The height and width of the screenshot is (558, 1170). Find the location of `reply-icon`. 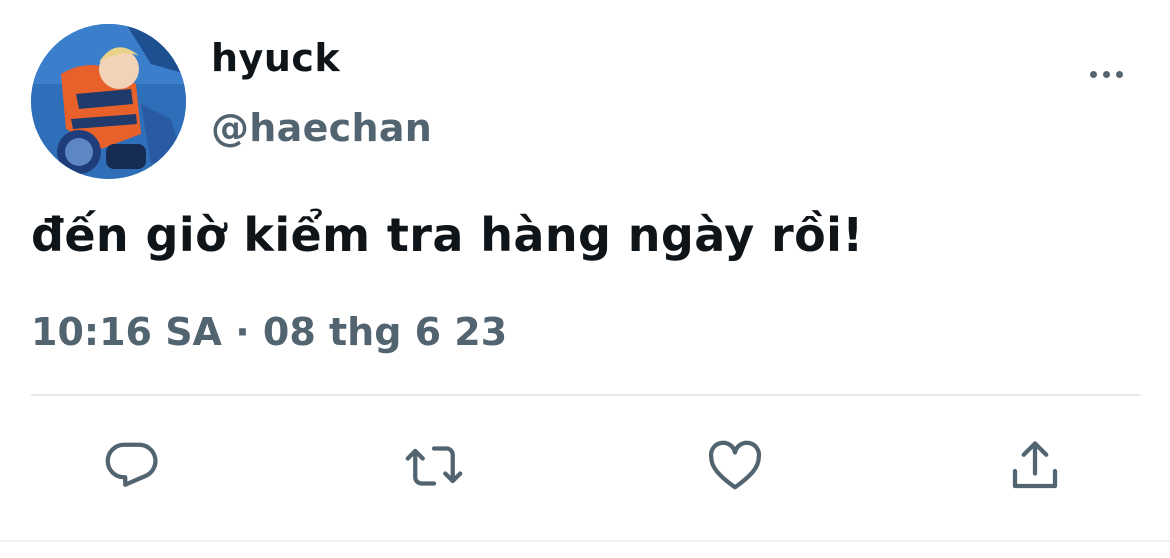

reply-icon is located at coordinates (131, 464).